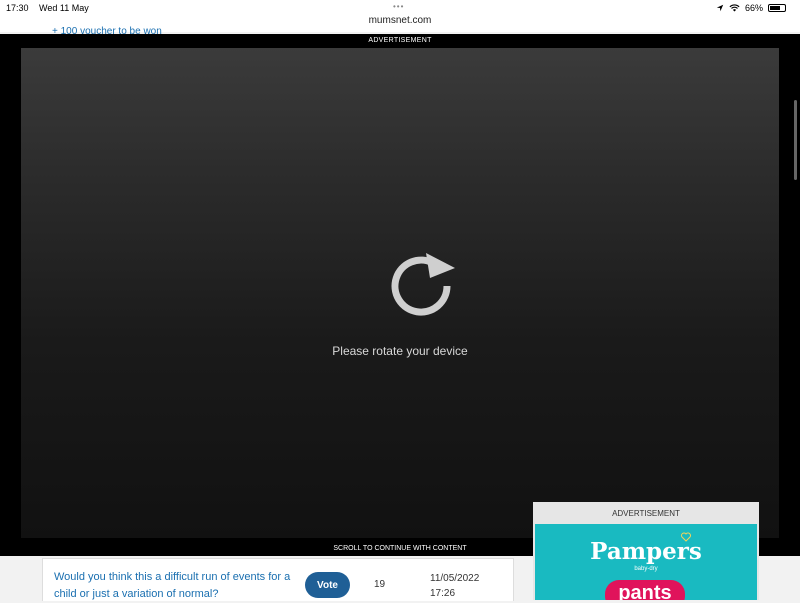  I want to click on side-ad-label: ADVERTISEMENT, so click(646, 513).